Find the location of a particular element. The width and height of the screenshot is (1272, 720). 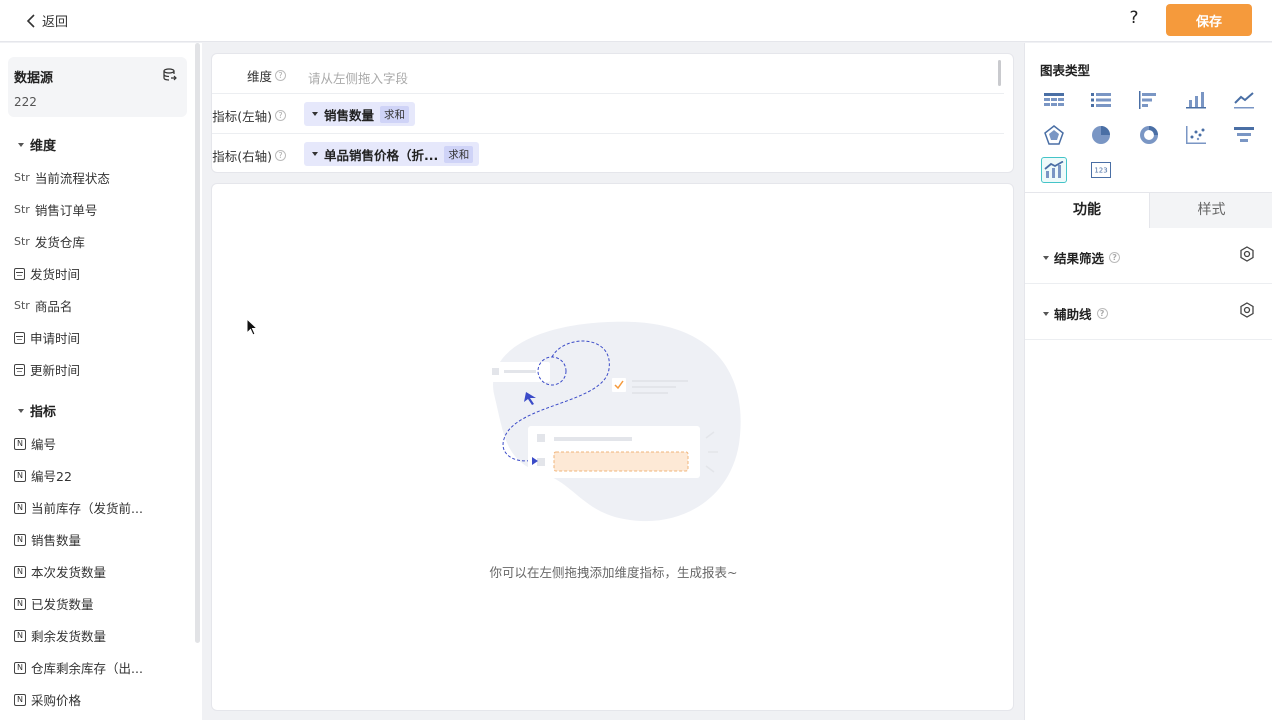

chart-type-funnel-icon is located at coordinates (1244, 135).